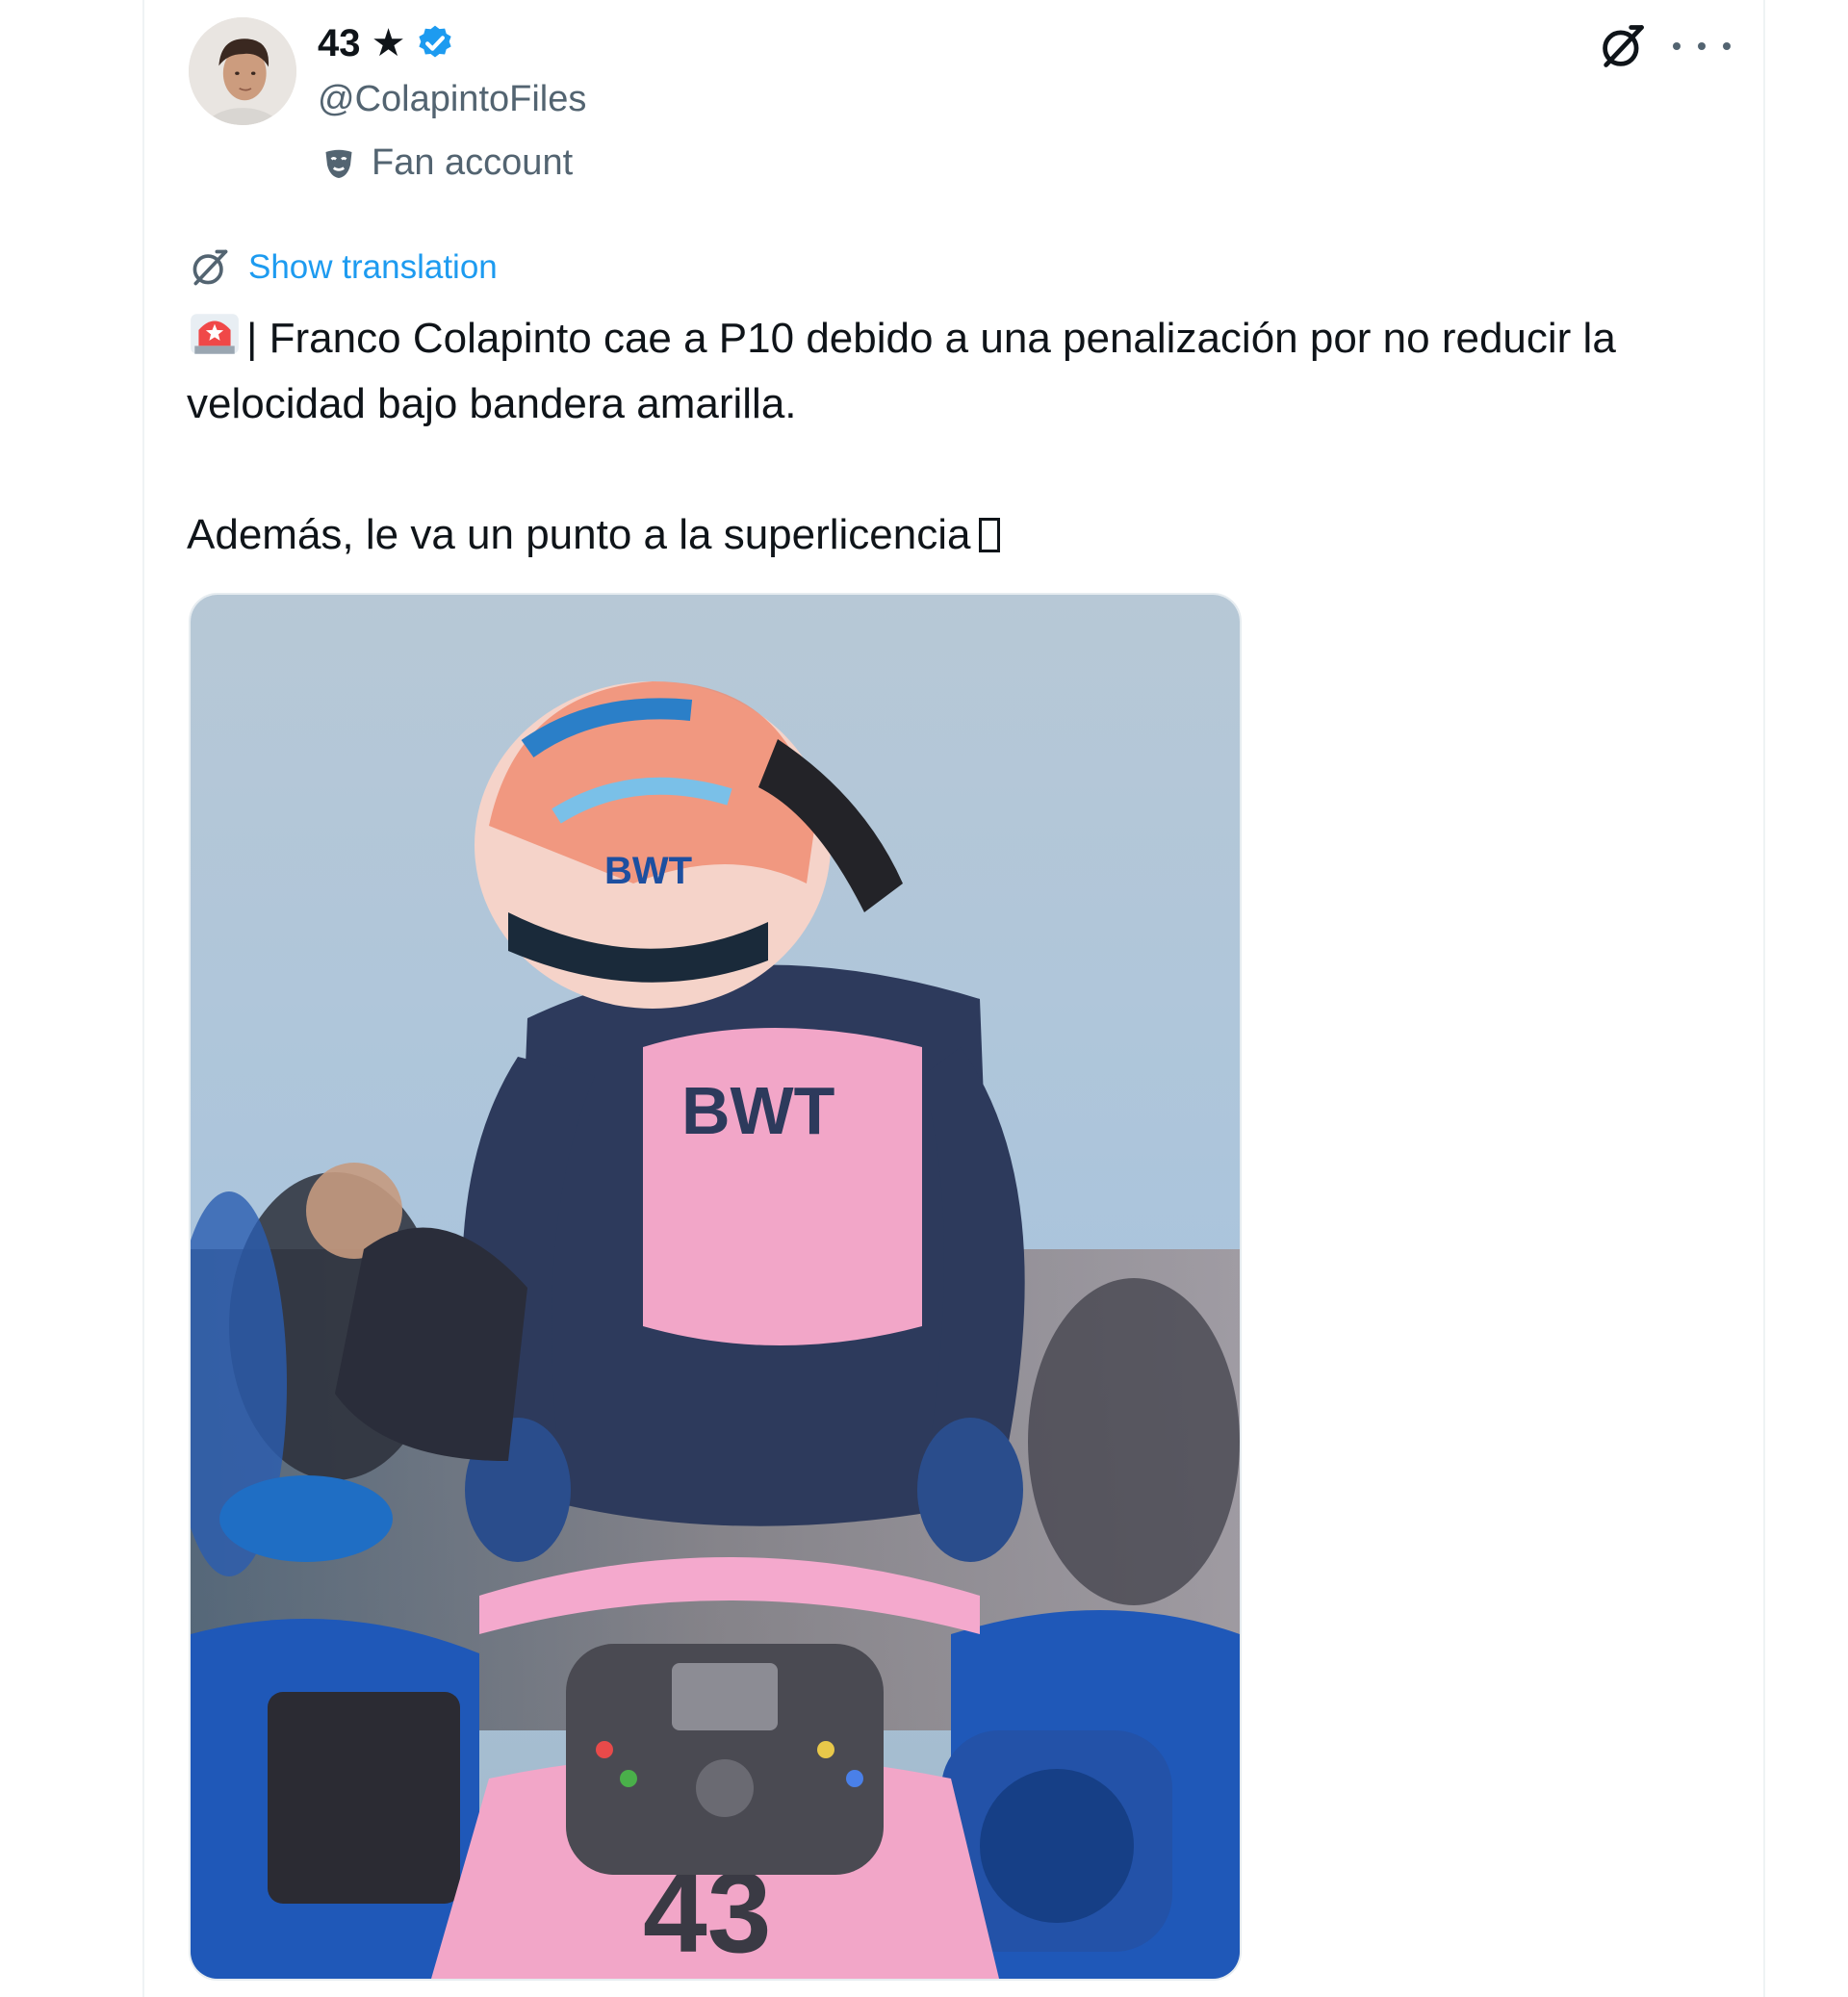 The height and width of the screenshot is (1997, 1848). I want to click on fan-account-text: Fan account, so click(473, 163).